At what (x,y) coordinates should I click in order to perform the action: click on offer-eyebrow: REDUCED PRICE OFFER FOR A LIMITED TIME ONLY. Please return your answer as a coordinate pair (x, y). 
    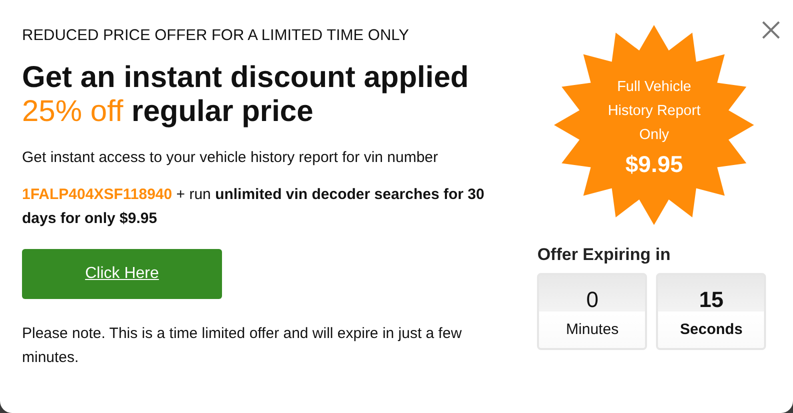
    Looking at the image, I should click on (216, 36).